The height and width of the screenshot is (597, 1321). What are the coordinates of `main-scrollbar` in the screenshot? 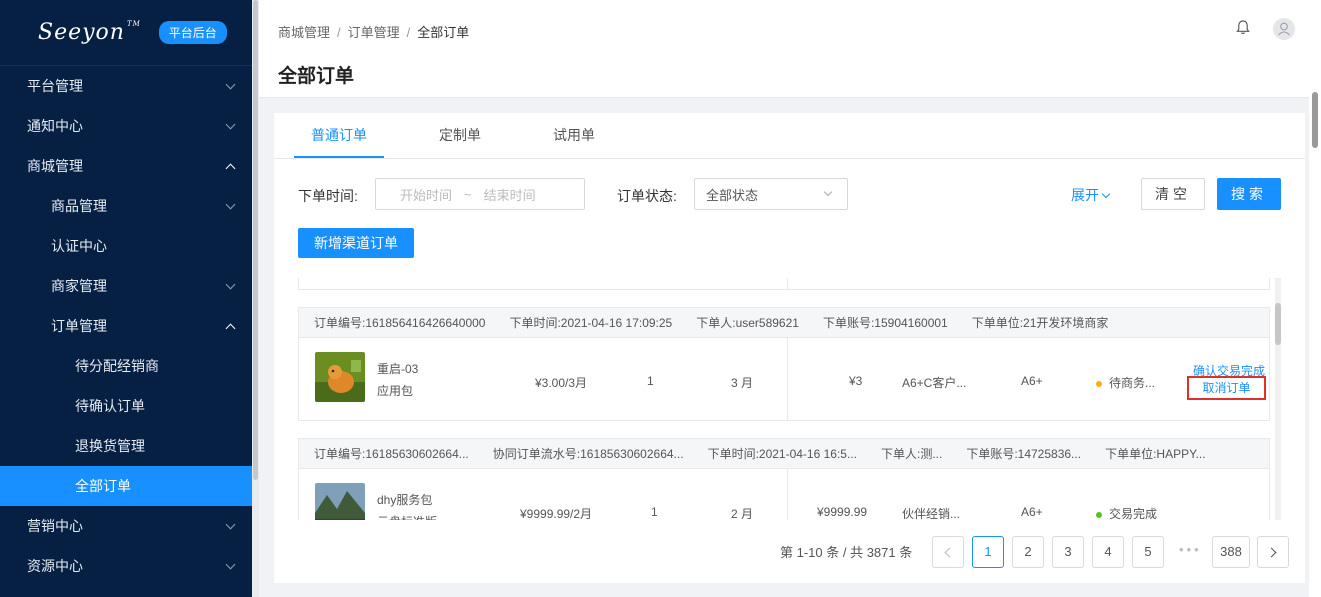 It's located at (1315, 298).